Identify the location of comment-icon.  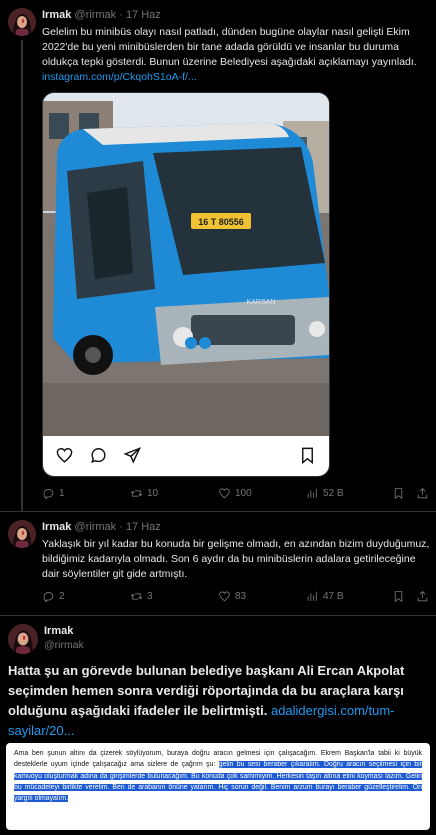
(98, 455).